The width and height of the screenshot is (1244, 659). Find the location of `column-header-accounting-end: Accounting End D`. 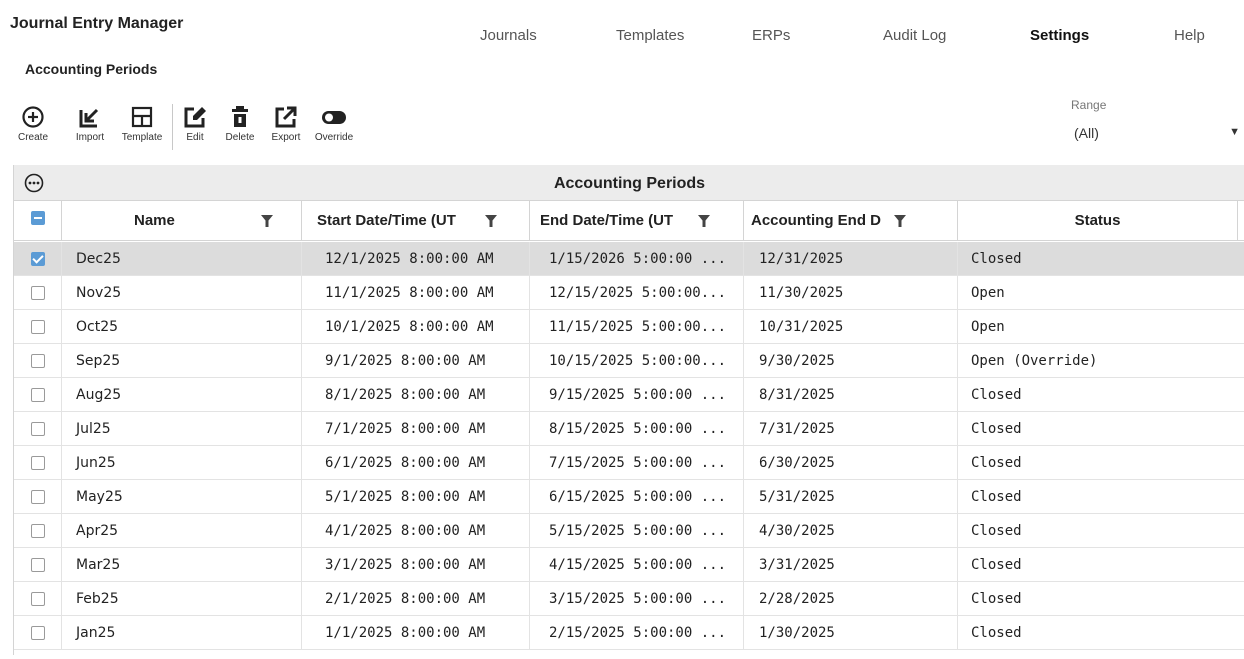

column-header-accounting-end: Accounting End D is located at coordinates (851, 221).